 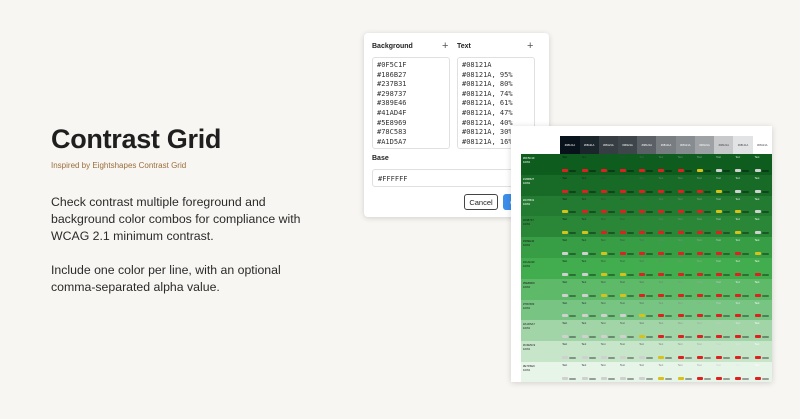 I want to click on add-text-button: +, so click(x=530, y=46).